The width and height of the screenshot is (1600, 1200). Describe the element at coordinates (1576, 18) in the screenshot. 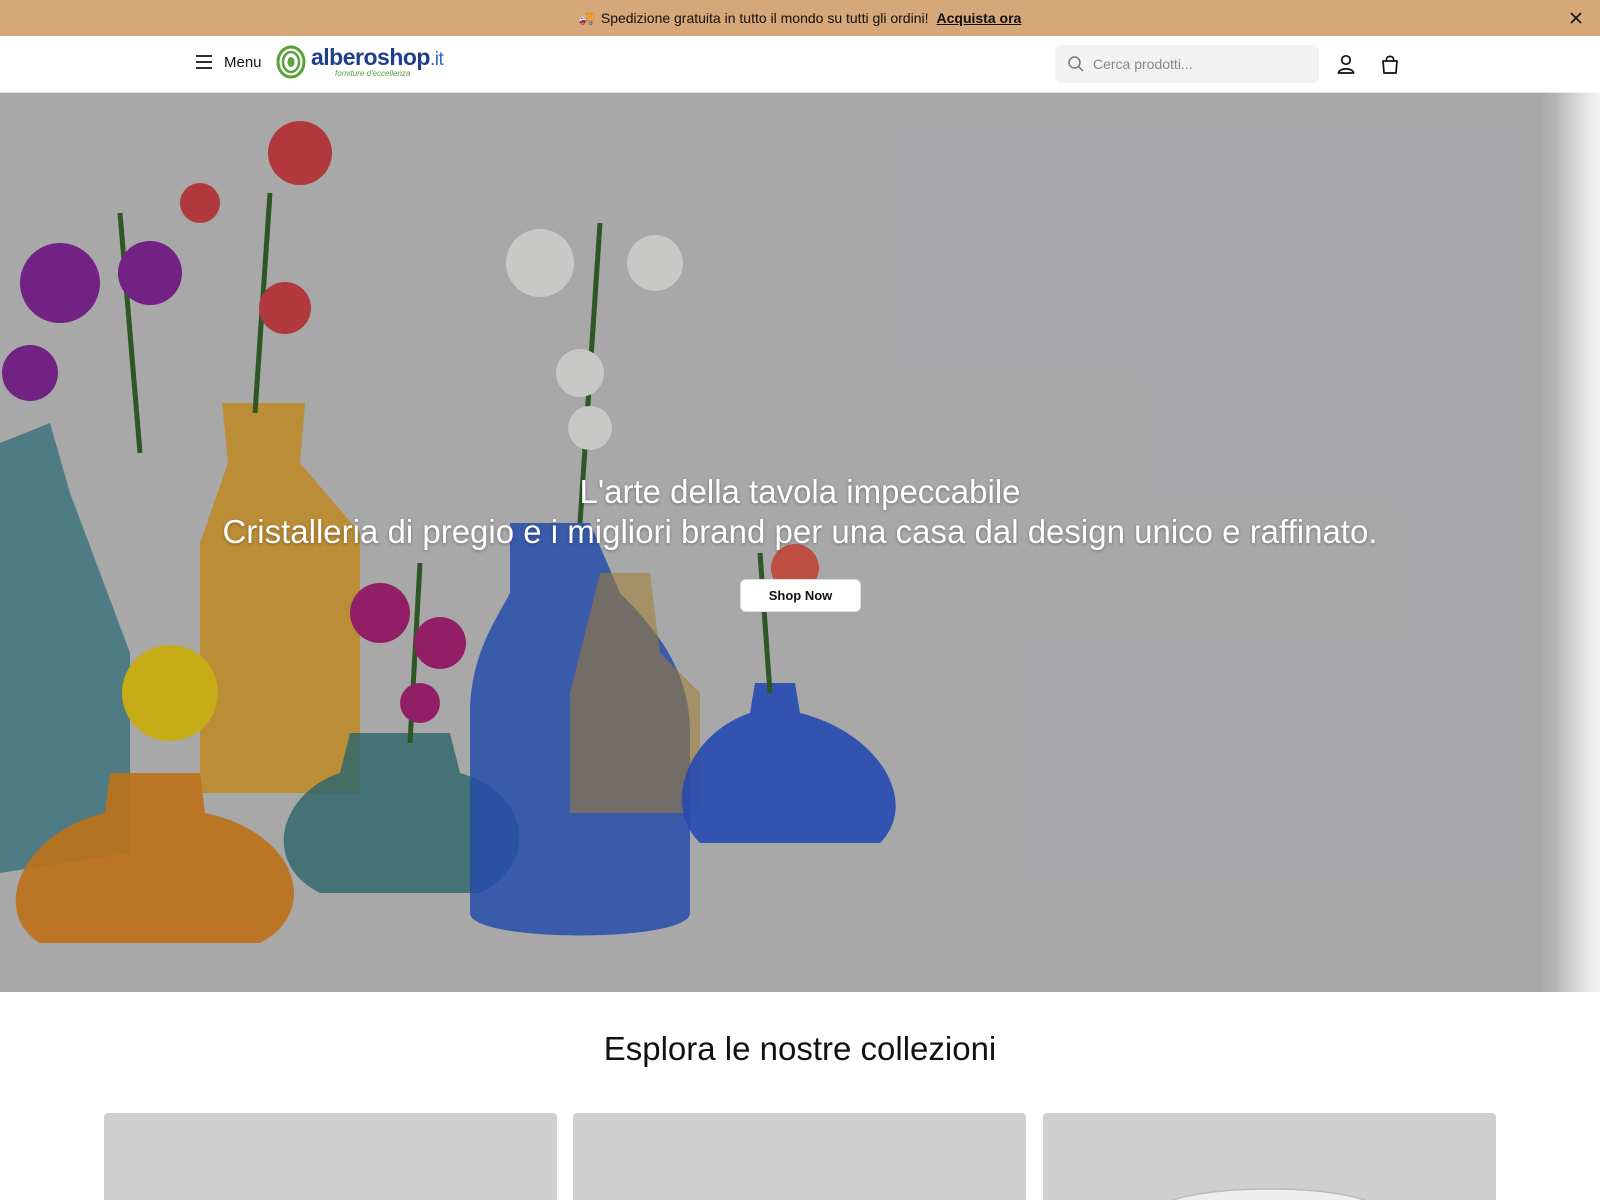

I see `close-icon` at that location.